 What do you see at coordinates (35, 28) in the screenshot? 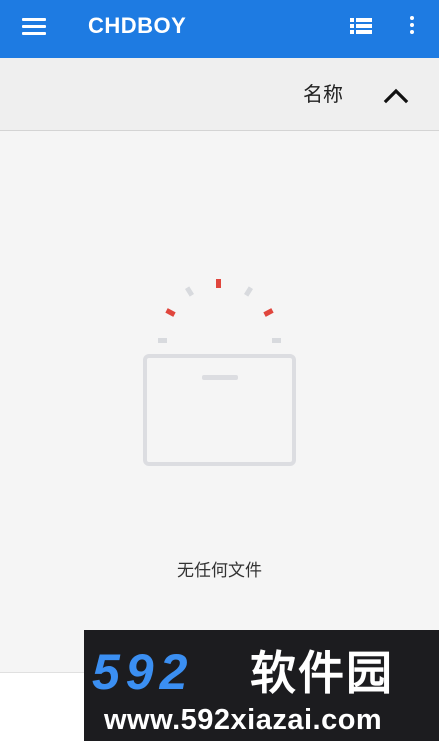
I see `hamburger-menu-icon` at bounding box center [35, 28].